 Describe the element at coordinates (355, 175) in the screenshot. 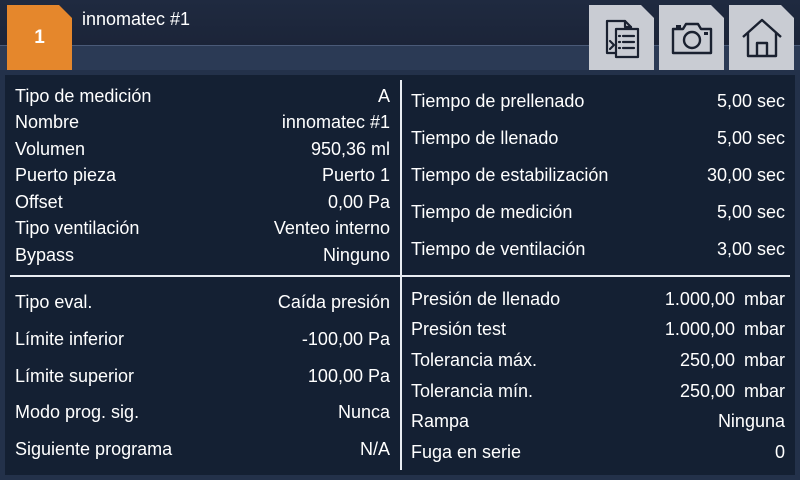

I see `param-value: Puerto 1` at that location.